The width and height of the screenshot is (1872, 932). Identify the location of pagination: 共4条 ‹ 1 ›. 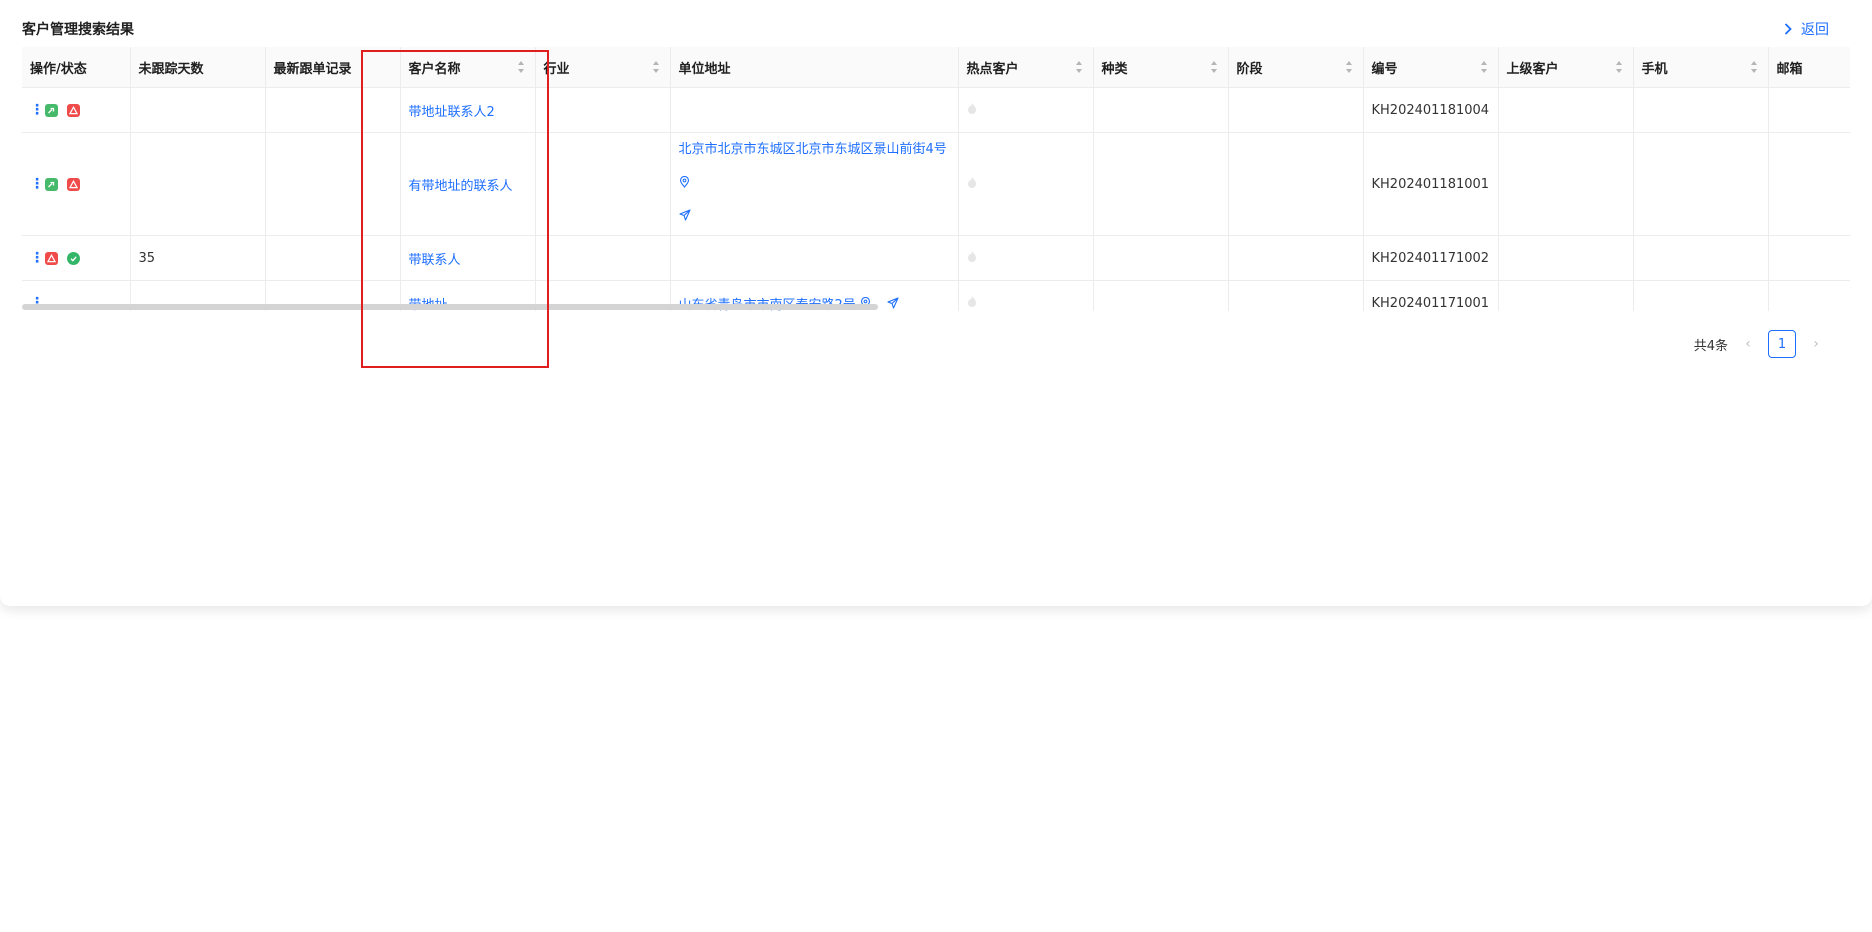
(1759, 344).